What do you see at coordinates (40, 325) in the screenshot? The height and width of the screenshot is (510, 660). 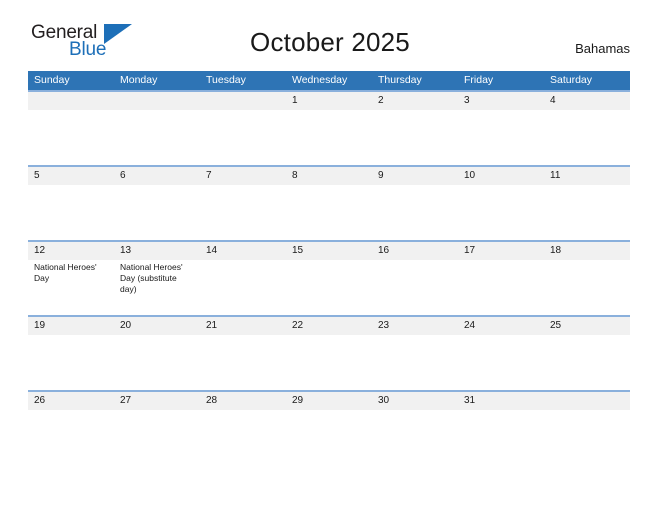 I see `day-number: 19` at bounding box center [40, 325].